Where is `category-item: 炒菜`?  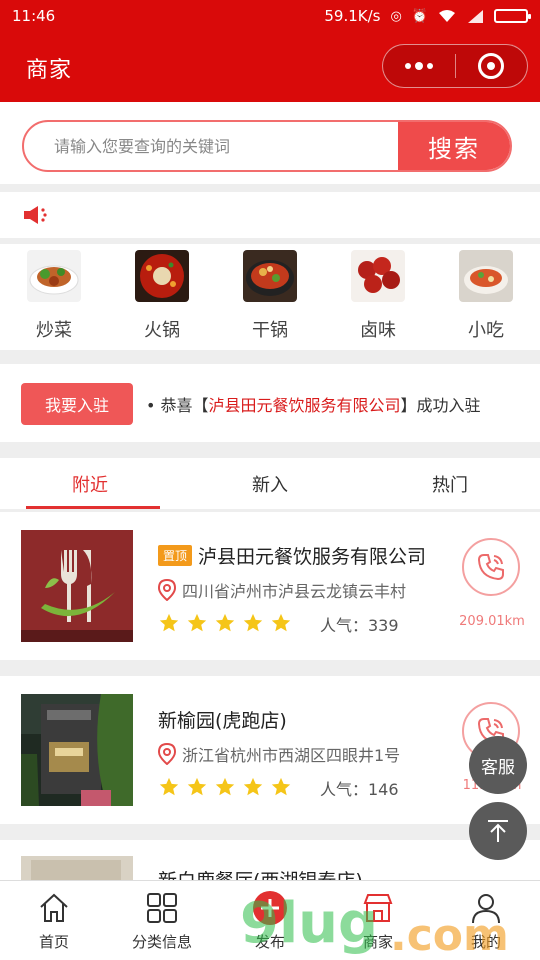
category-item: 炒菜 is located at coordinates (54, 297).